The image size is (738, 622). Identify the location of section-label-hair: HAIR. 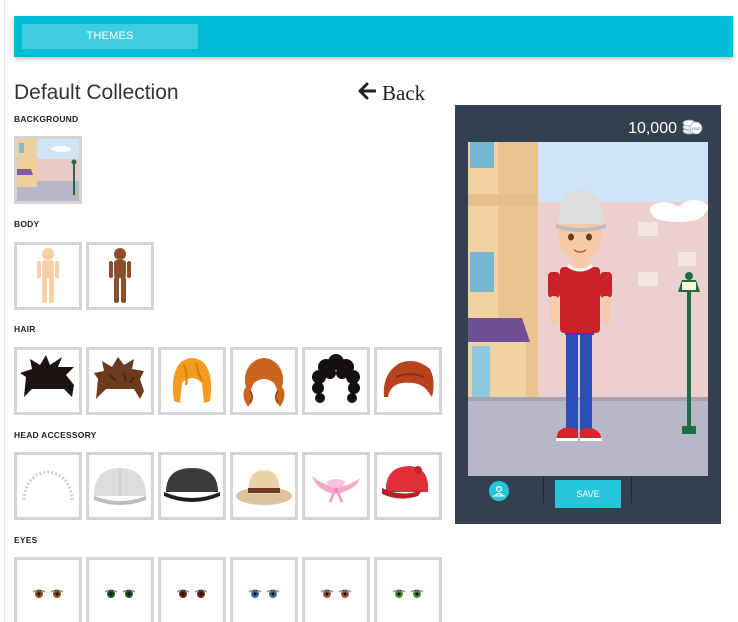
(25, 329).